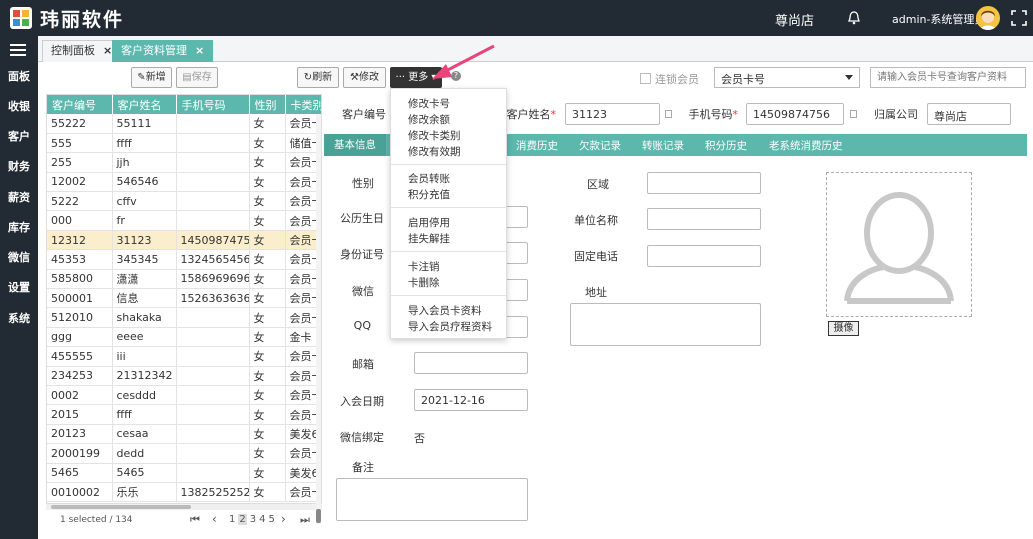 The width and height of the screenshot is (1033, 539). Describe the element at coordinates (463, 61) in the screenshot. I see `annotation-arrow-icon` at that location.